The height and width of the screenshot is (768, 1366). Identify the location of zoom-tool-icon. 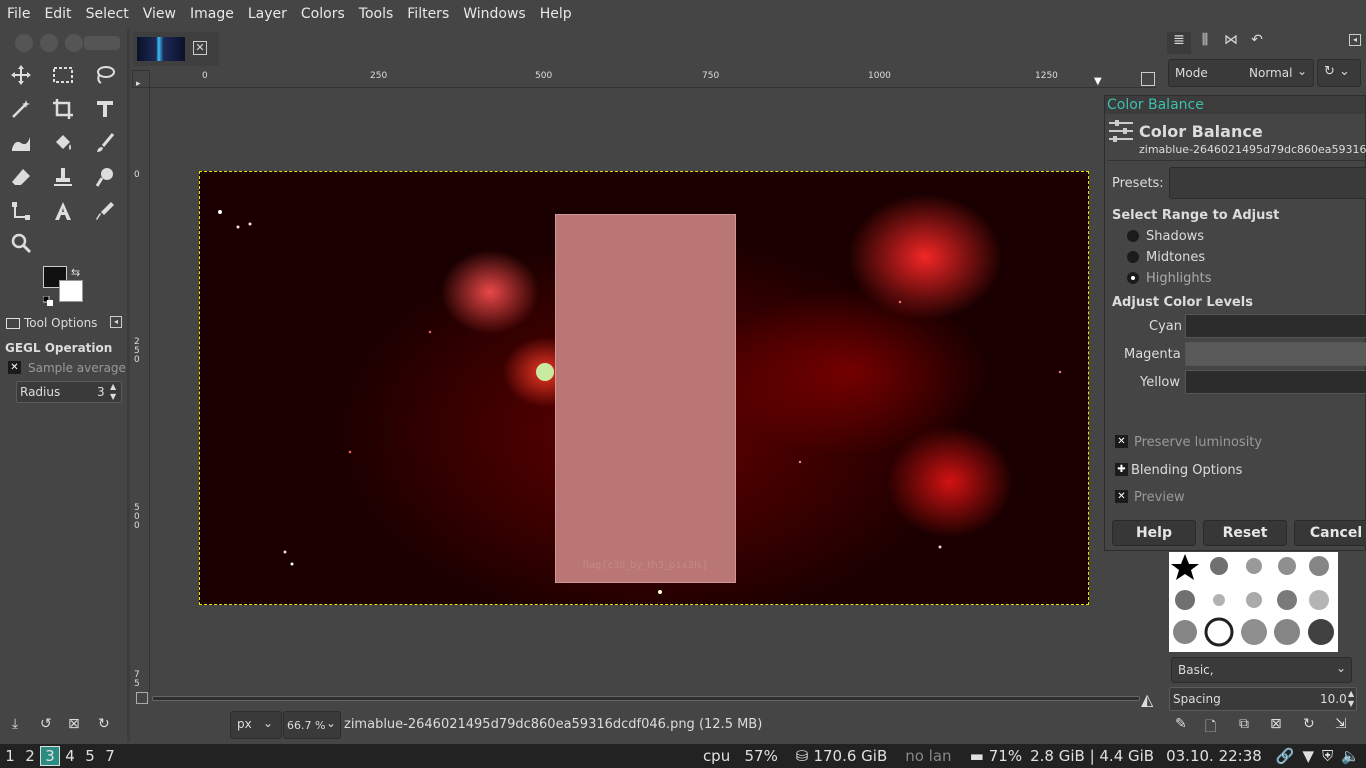
(21, 243).